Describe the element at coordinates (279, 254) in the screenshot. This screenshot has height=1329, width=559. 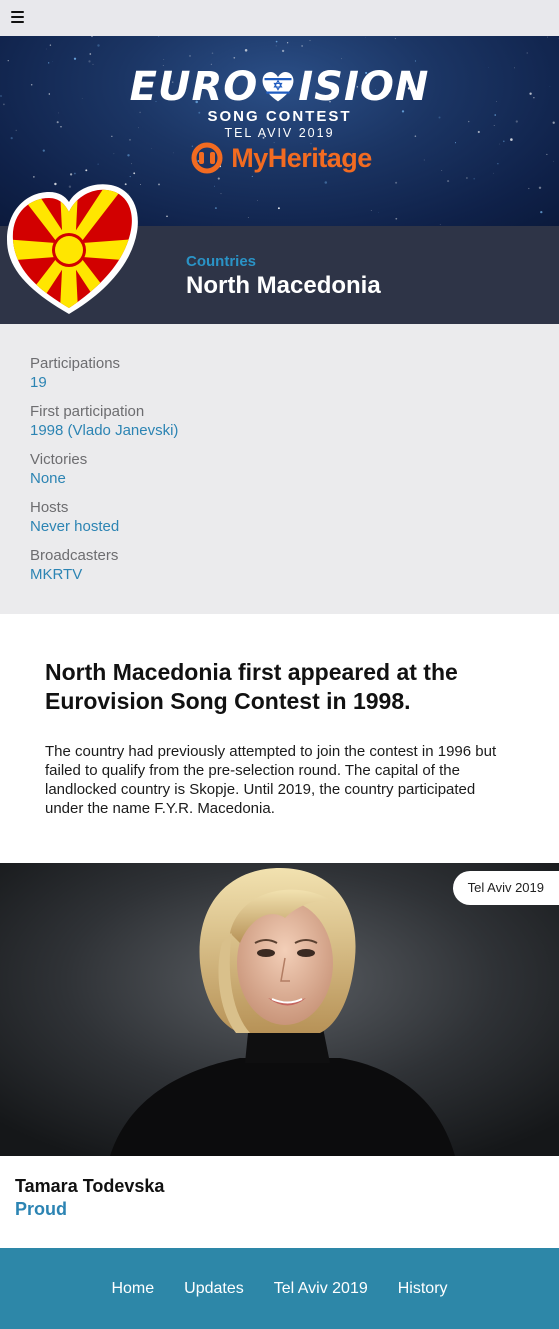
I see `country-header: Countries North Macedonia` at that location.